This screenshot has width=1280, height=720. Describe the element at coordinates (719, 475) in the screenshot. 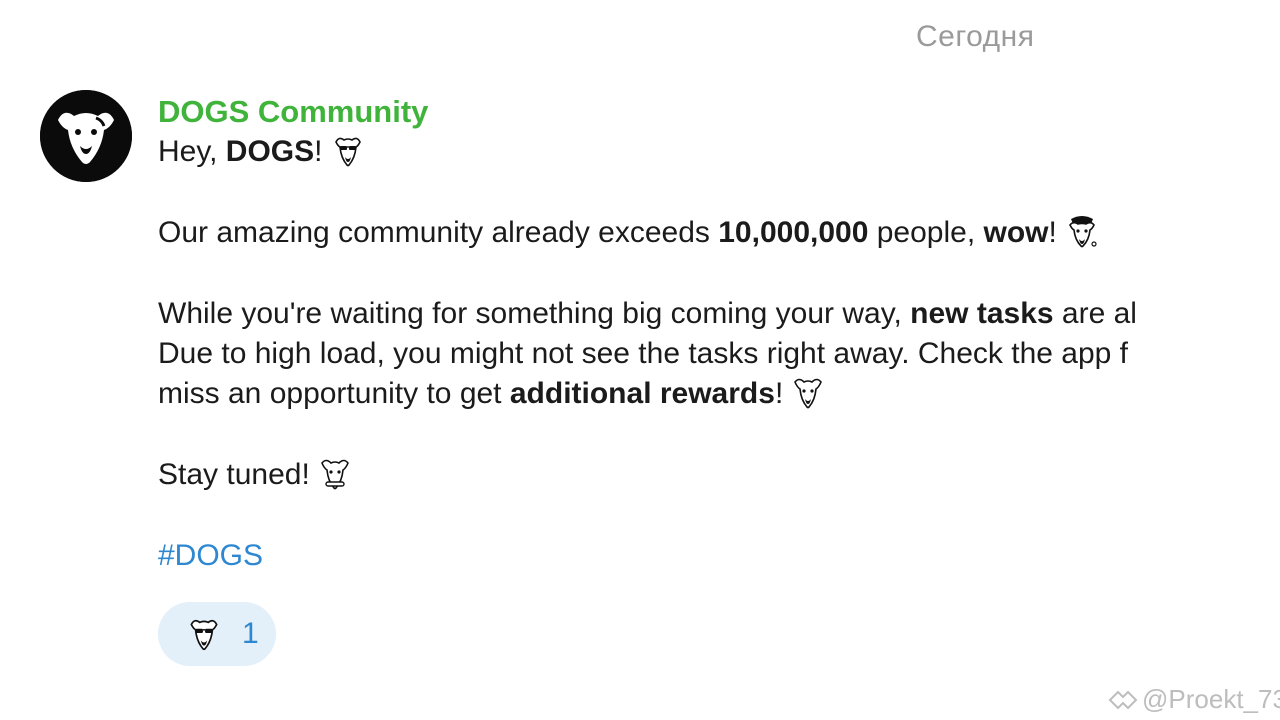

I see `paragraph-stay-tuned: Stay tuned!` at that location.